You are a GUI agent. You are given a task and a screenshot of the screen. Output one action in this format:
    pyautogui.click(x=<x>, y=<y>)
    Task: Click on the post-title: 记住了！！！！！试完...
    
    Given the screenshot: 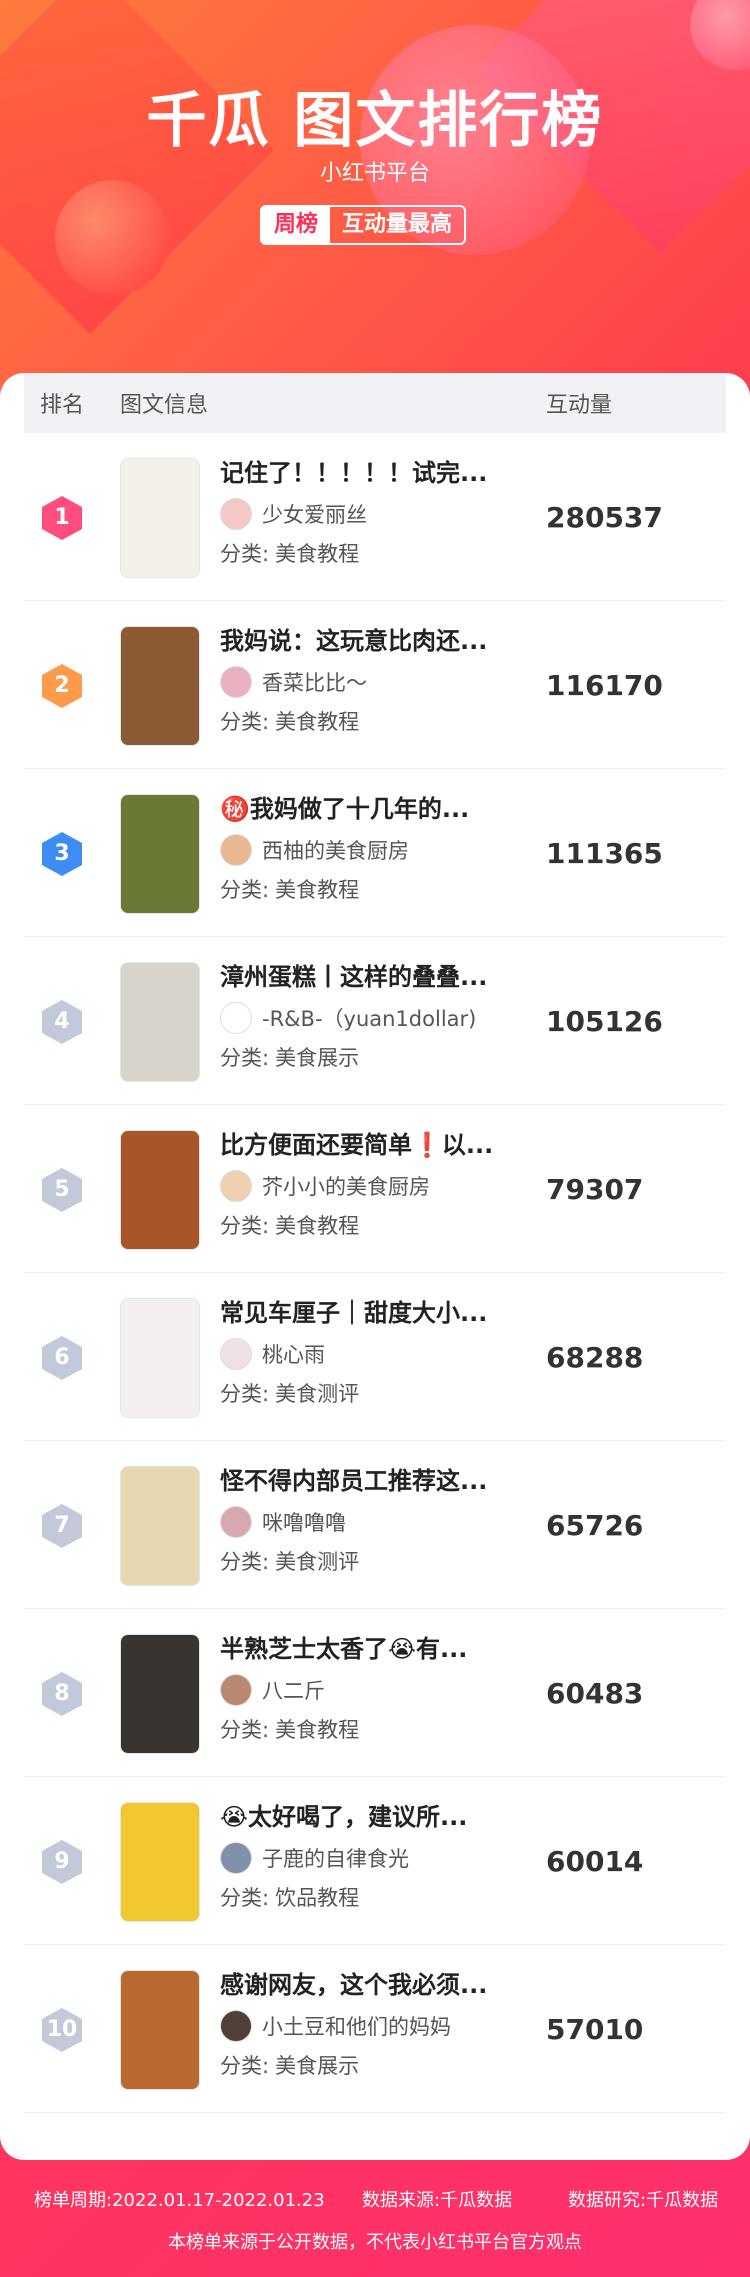 What is the action you would take?
    pyautogui.click(x=375, y=473)
    